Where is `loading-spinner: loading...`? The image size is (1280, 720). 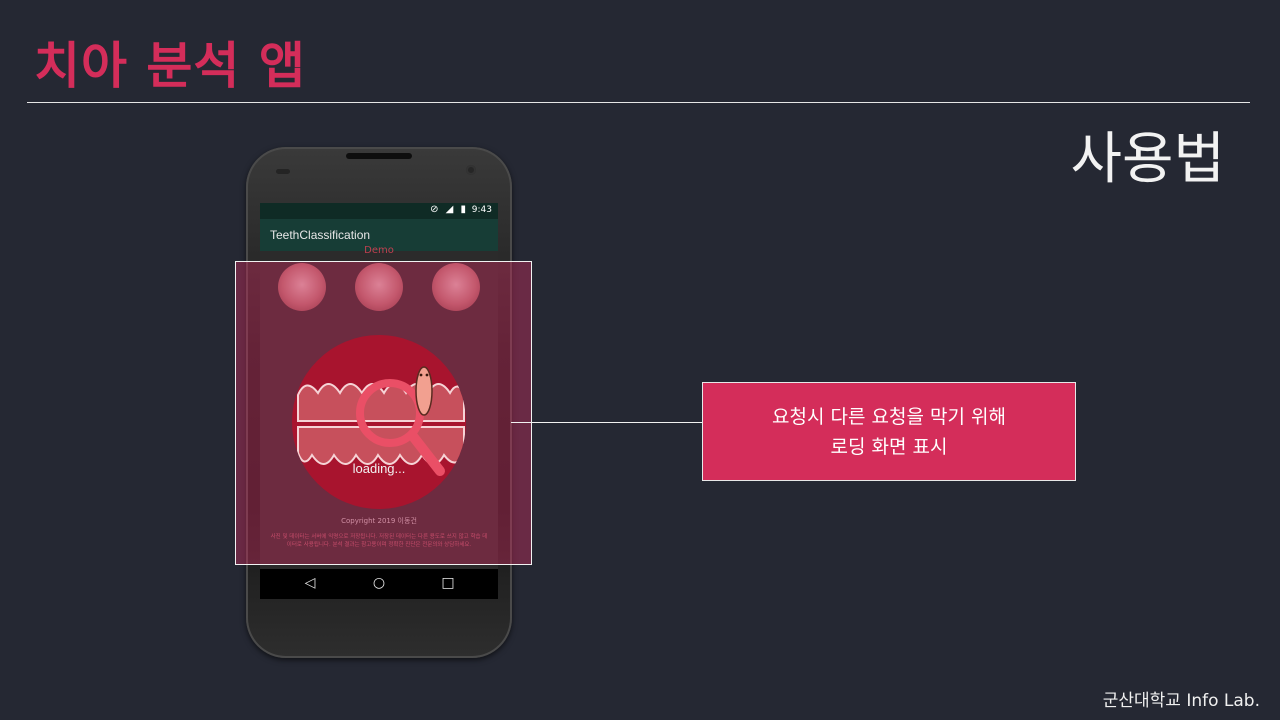 loading-spinner: loading... is located at coordinates (379, 422).